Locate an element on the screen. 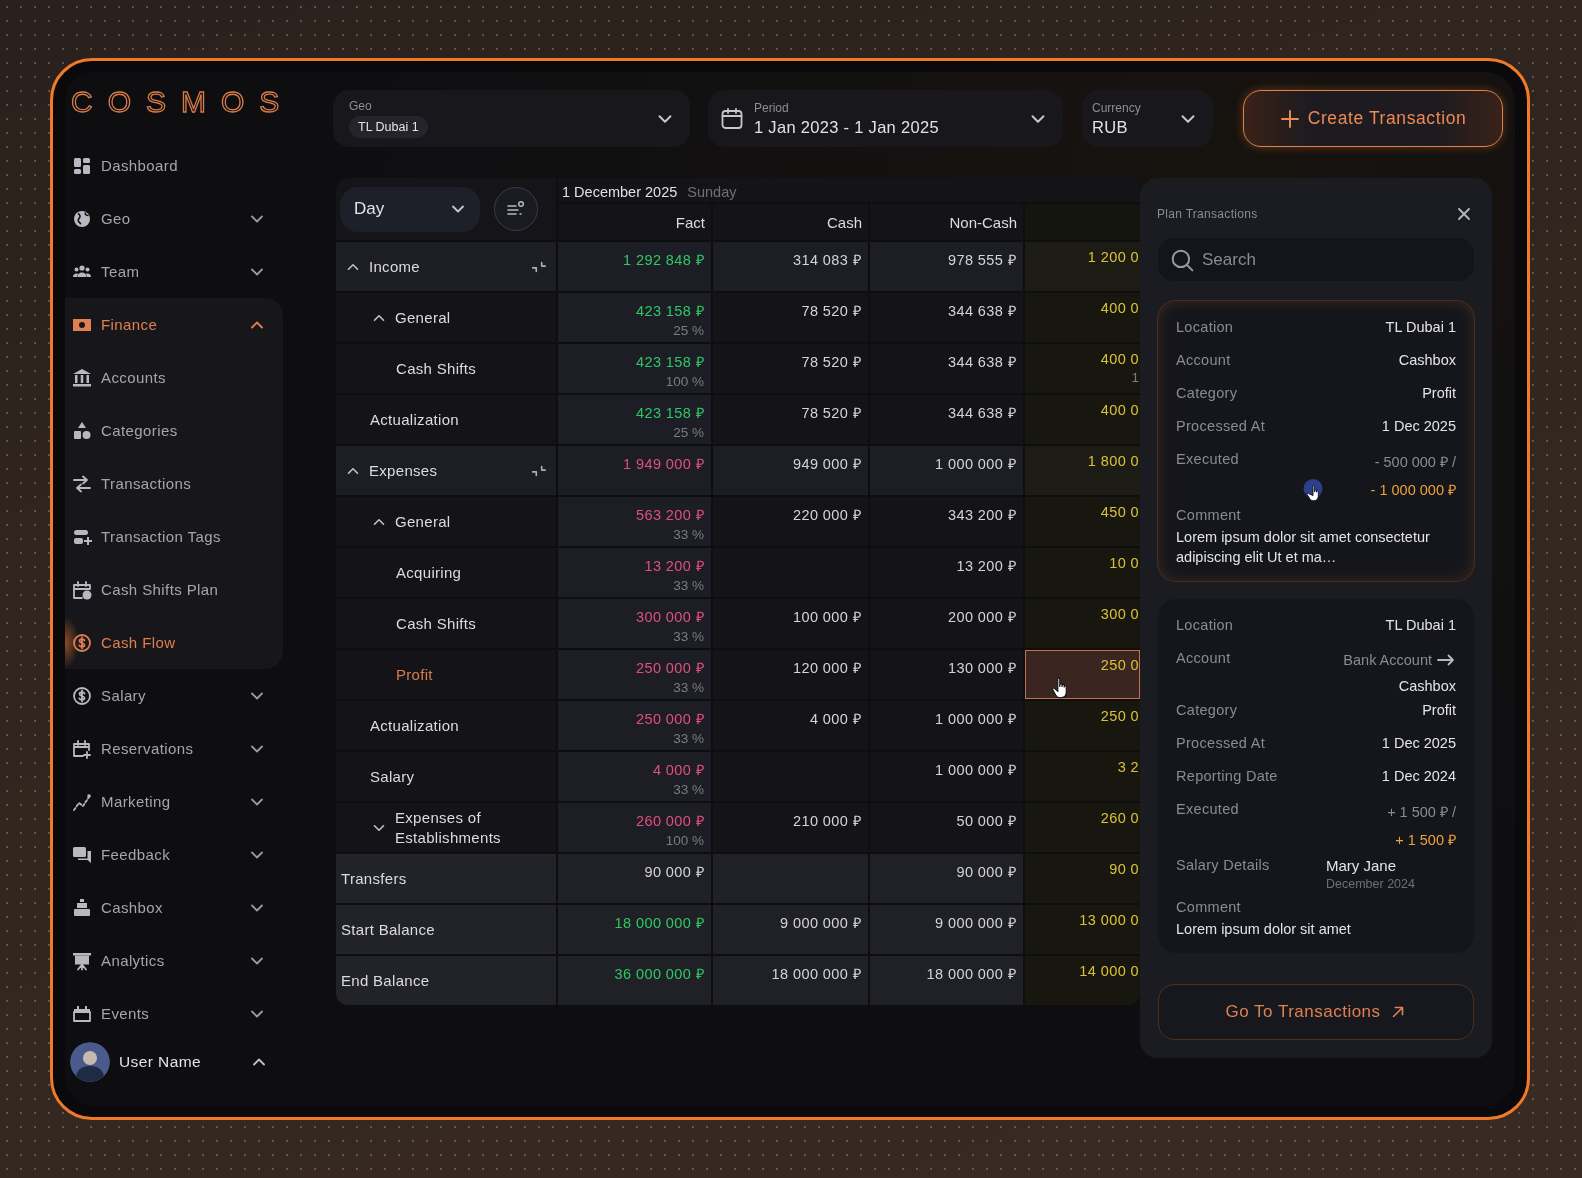 Image resolution: width=1582 pixels, height=1178 pixels. nav-item: Analytics is located at coordinates (174, 960).